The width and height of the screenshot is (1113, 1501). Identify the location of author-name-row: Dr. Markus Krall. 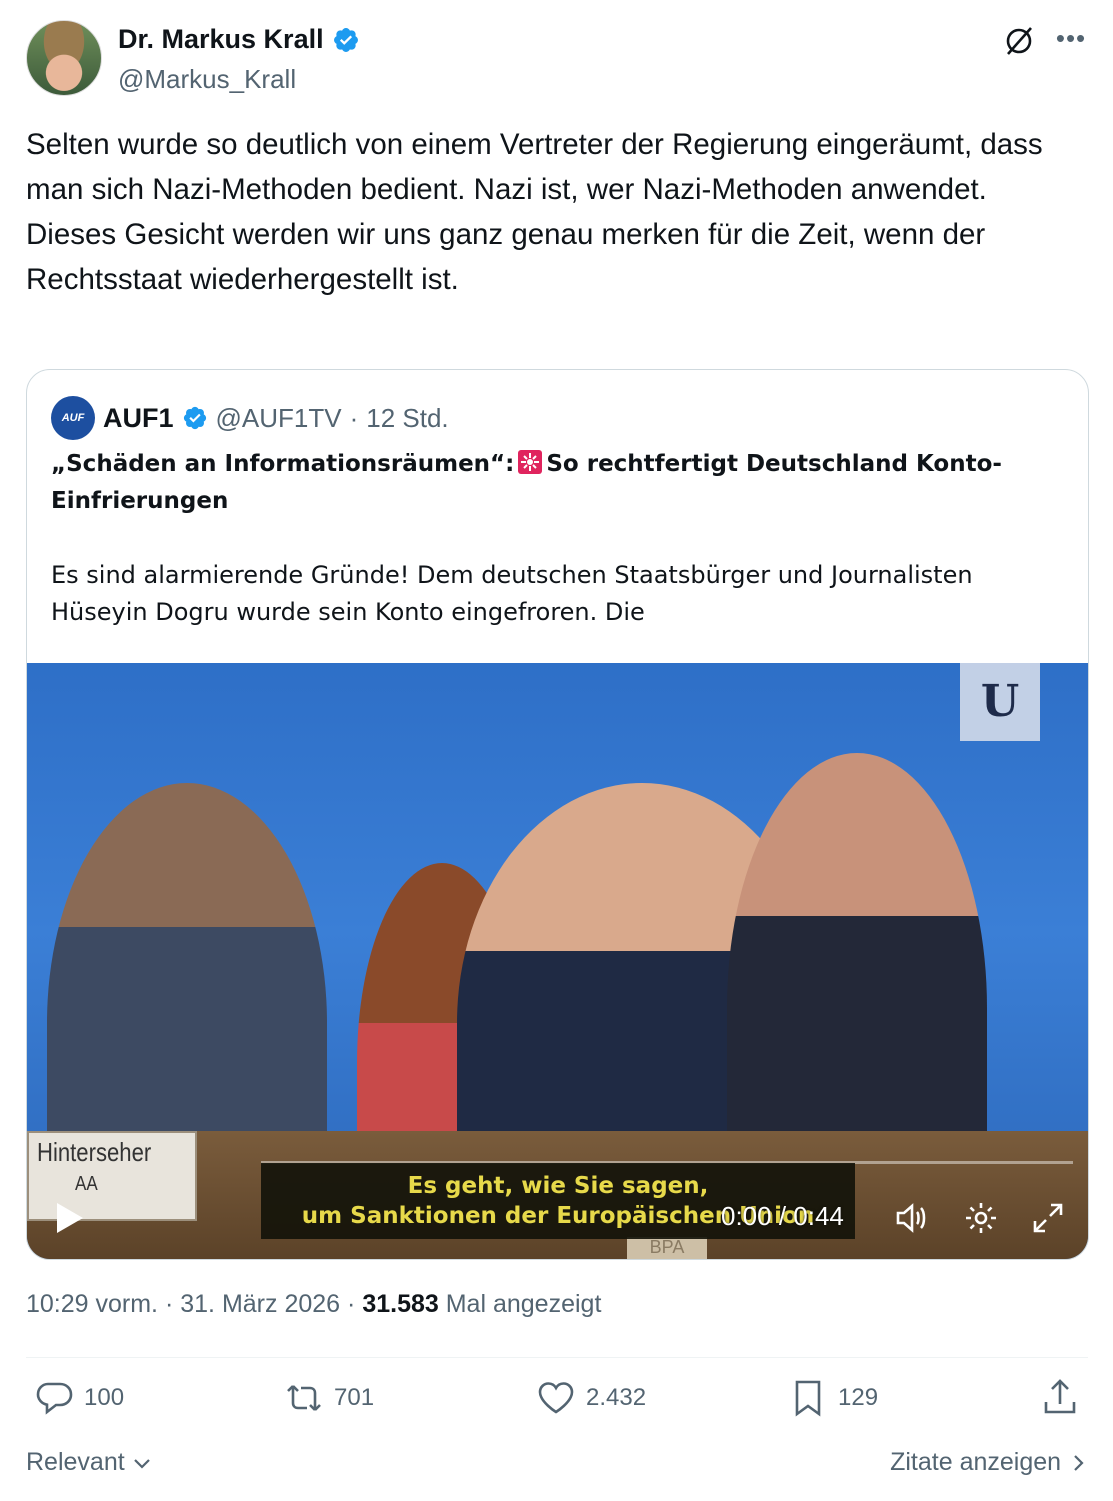
(239, 39).